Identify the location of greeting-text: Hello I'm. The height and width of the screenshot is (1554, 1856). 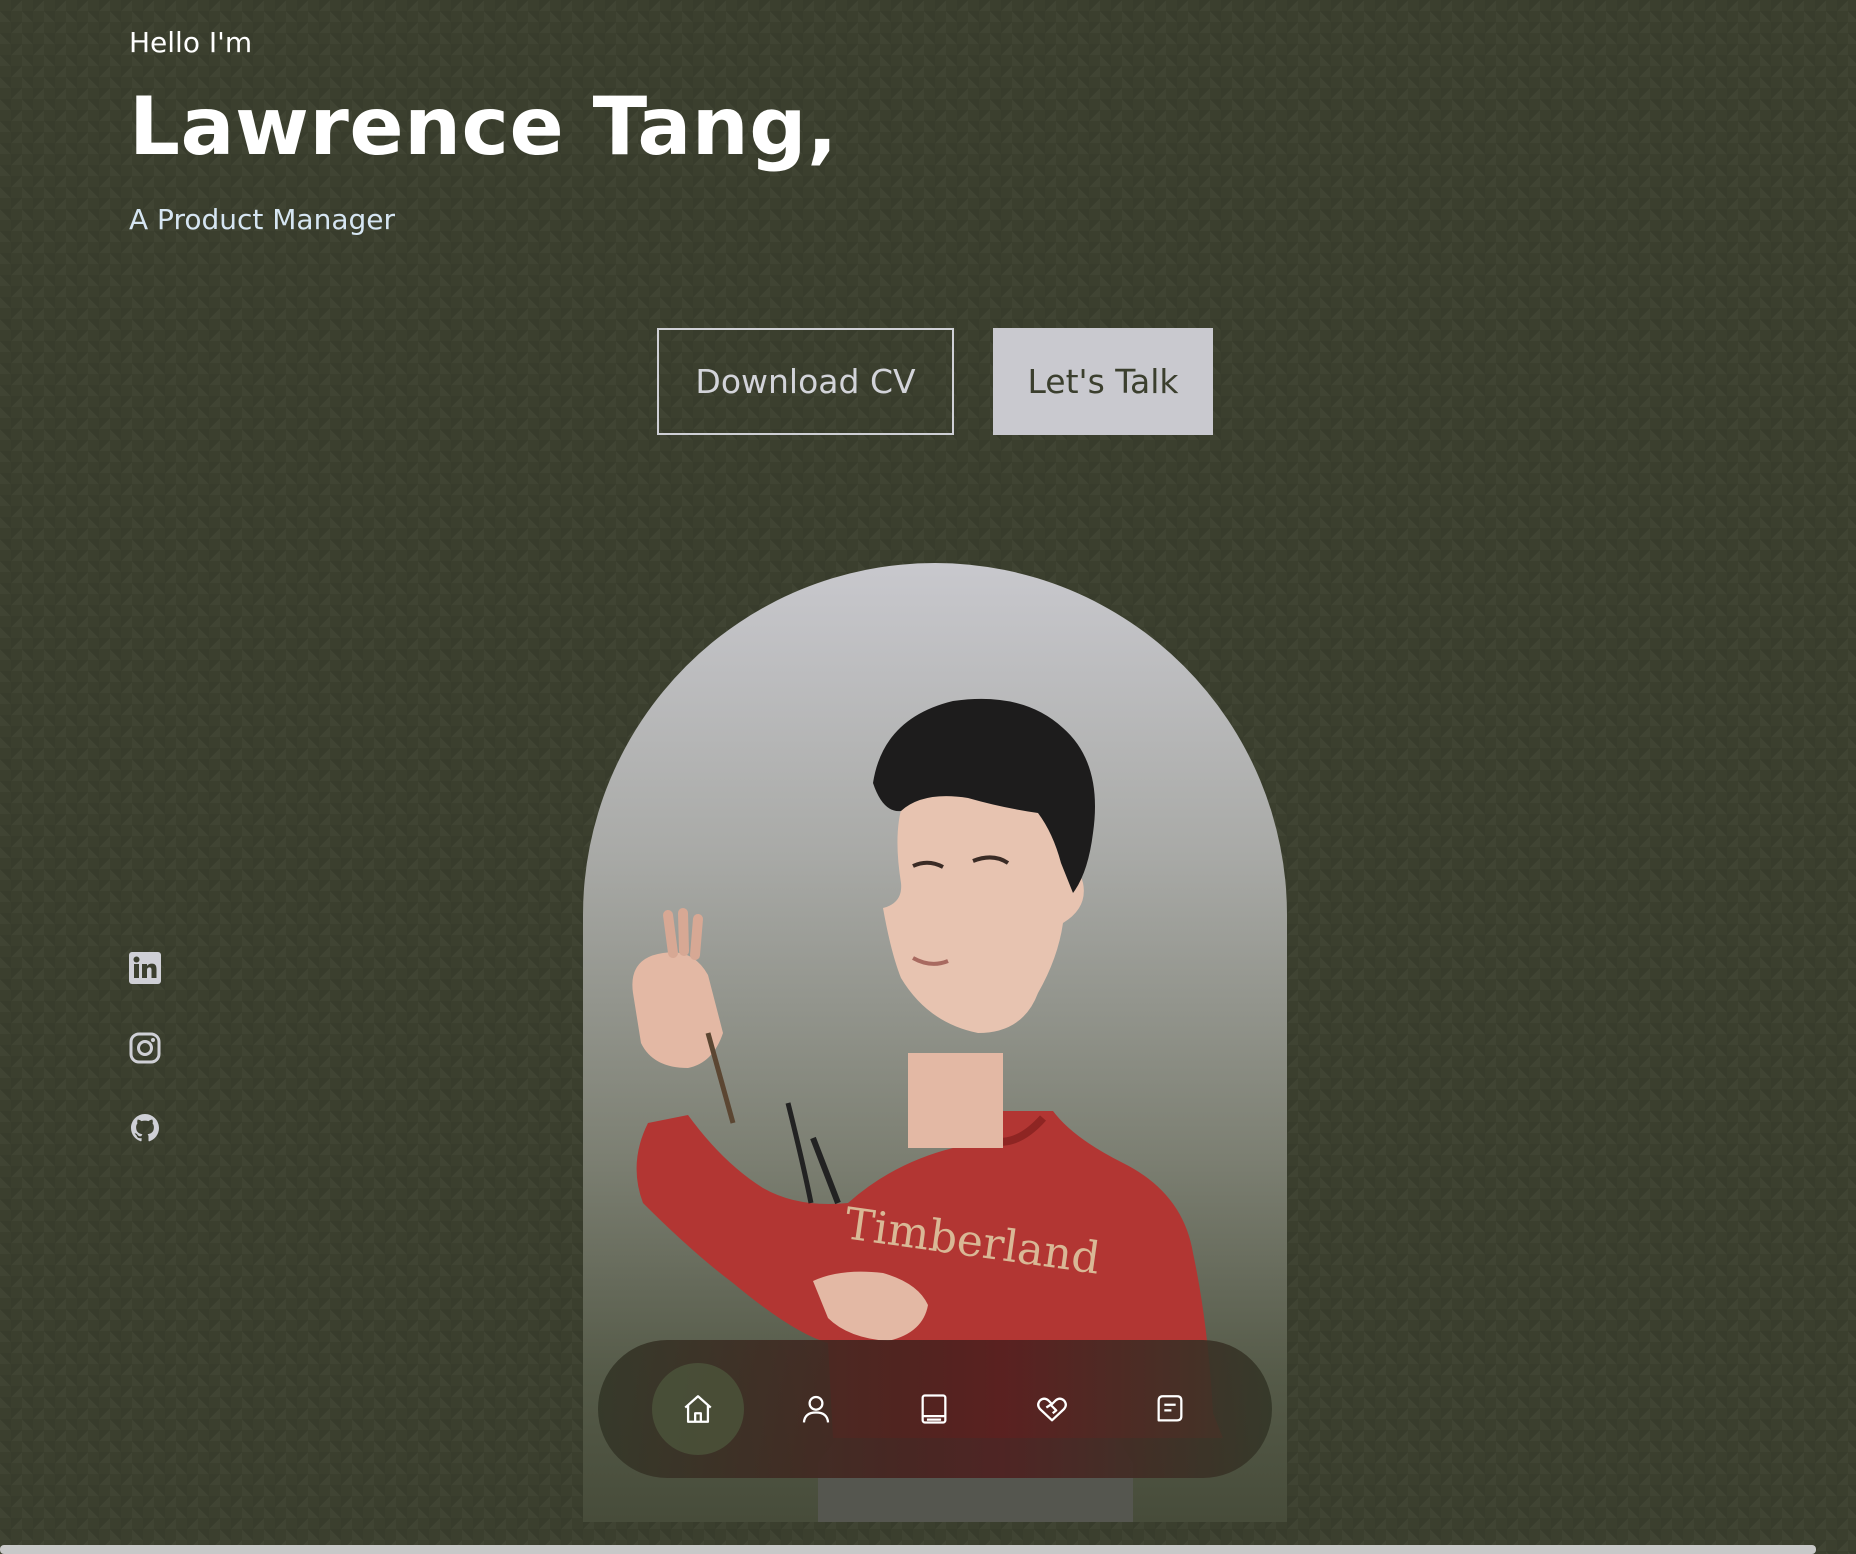
(191, 42).